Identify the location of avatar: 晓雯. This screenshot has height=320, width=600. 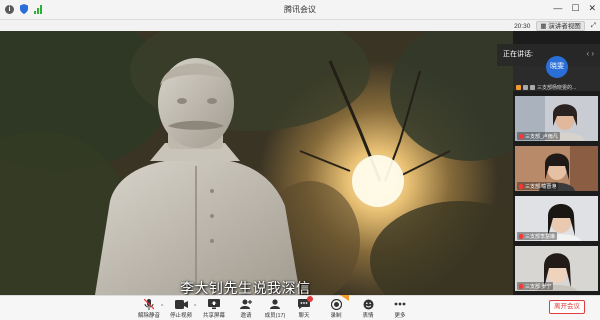
(557, 67).